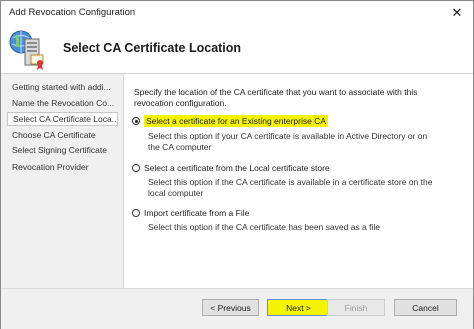 The height and width of the screenshot is (329, 474). Describe the element at coordinates (65, 150) in the screenshot. I see `sidebar-item-select-signing-certificate: Select Signing Certificate` at that location.